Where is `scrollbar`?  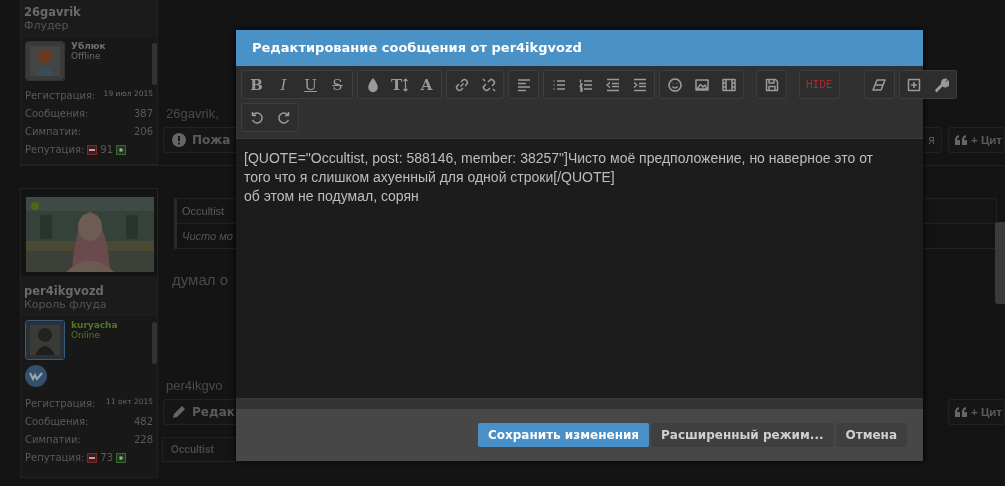
scrollbar is located at coordinates (1000, 263).